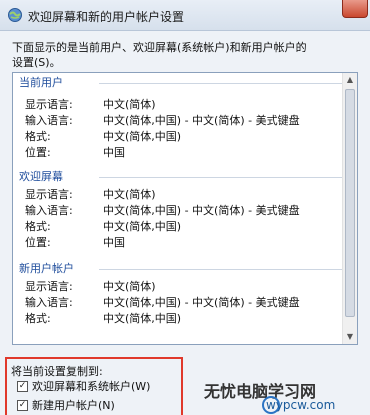  Describe the element at coordinates (73, 405) in the screenshot. I see `checkbox-label: 新建用户帐户(N)` at that location.